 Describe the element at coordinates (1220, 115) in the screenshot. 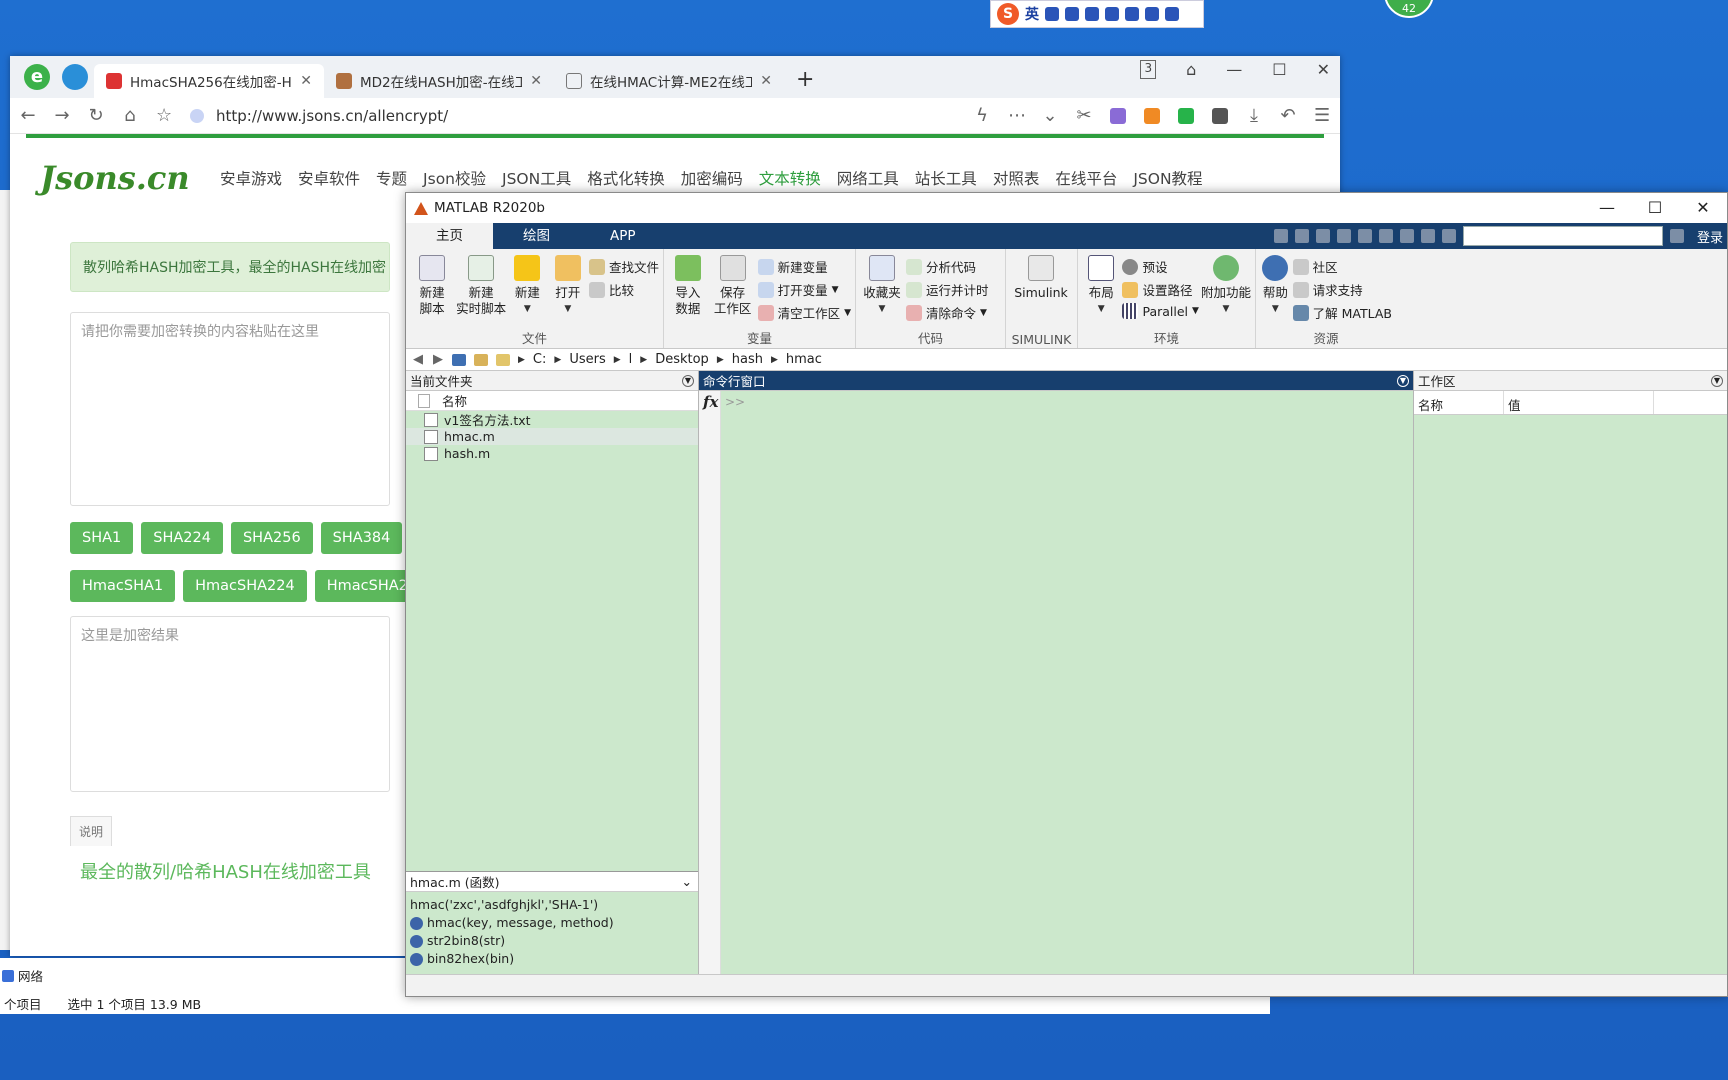

I see `apps-grid-icon` at that location.